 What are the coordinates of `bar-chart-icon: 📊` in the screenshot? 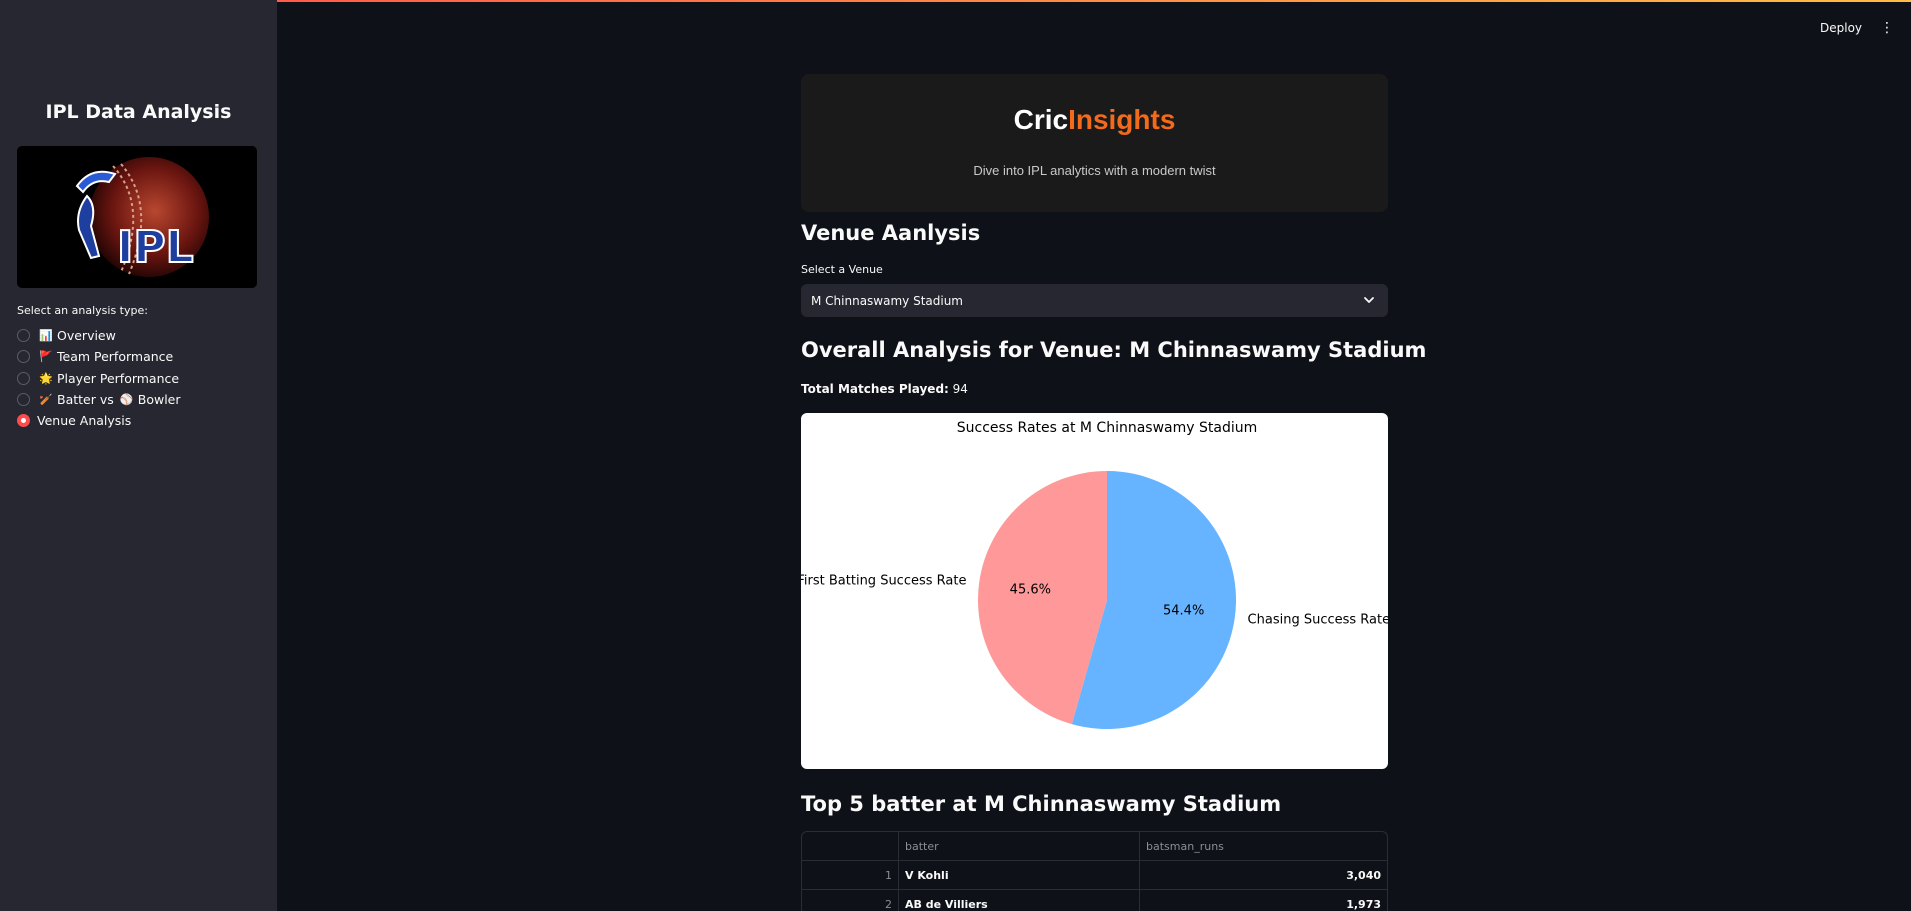 It's located at (46, 336).